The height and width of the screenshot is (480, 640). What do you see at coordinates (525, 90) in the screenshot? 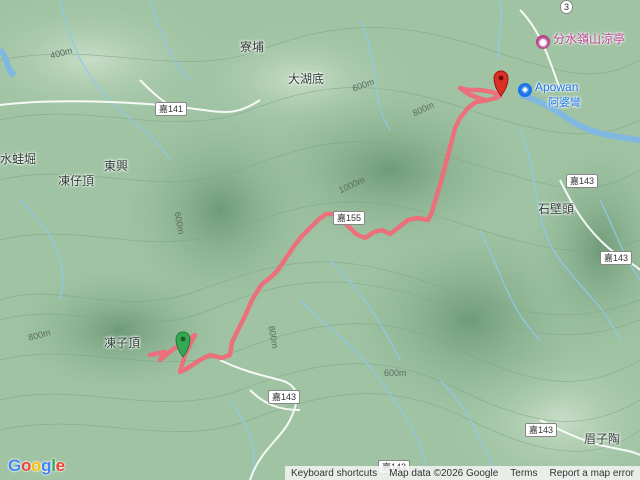
I see `pin-icon: ✦` at bounding box center [525, 90].